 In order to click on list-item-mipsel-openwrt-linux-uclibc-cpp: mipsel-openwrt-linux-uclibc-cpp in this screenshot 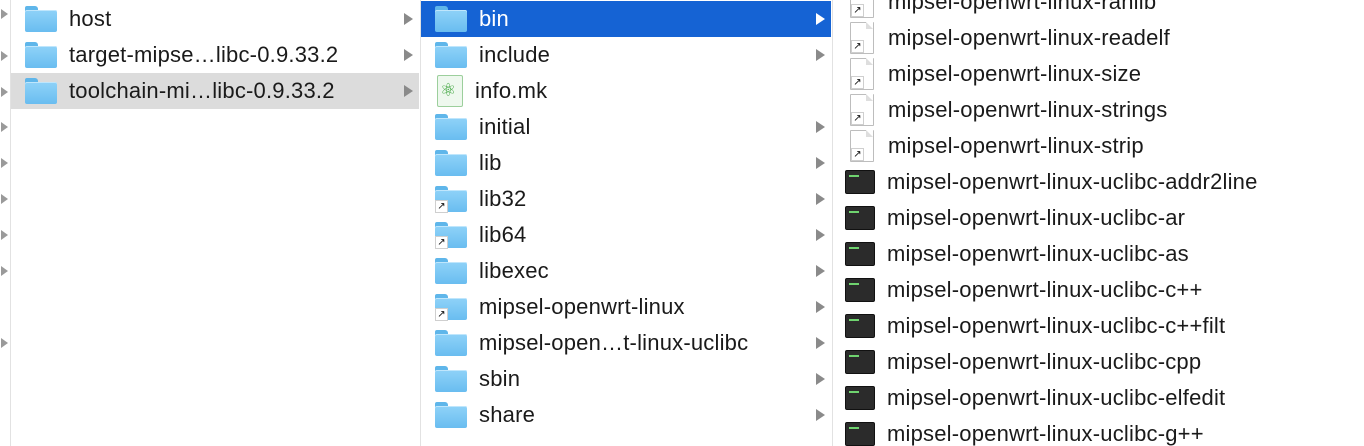, I will do `click(1098, 362)`.